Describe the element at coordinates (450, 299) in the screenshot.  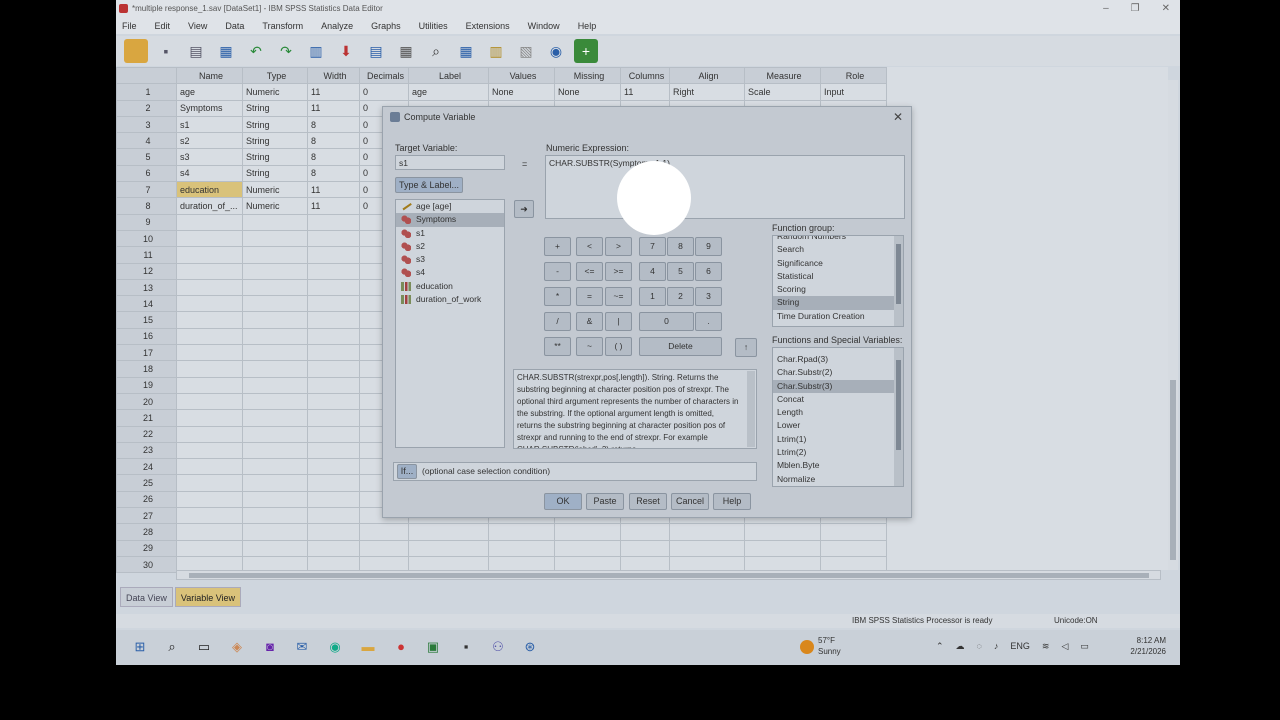
I see `variable-list-item: duration_of_work` at that location.